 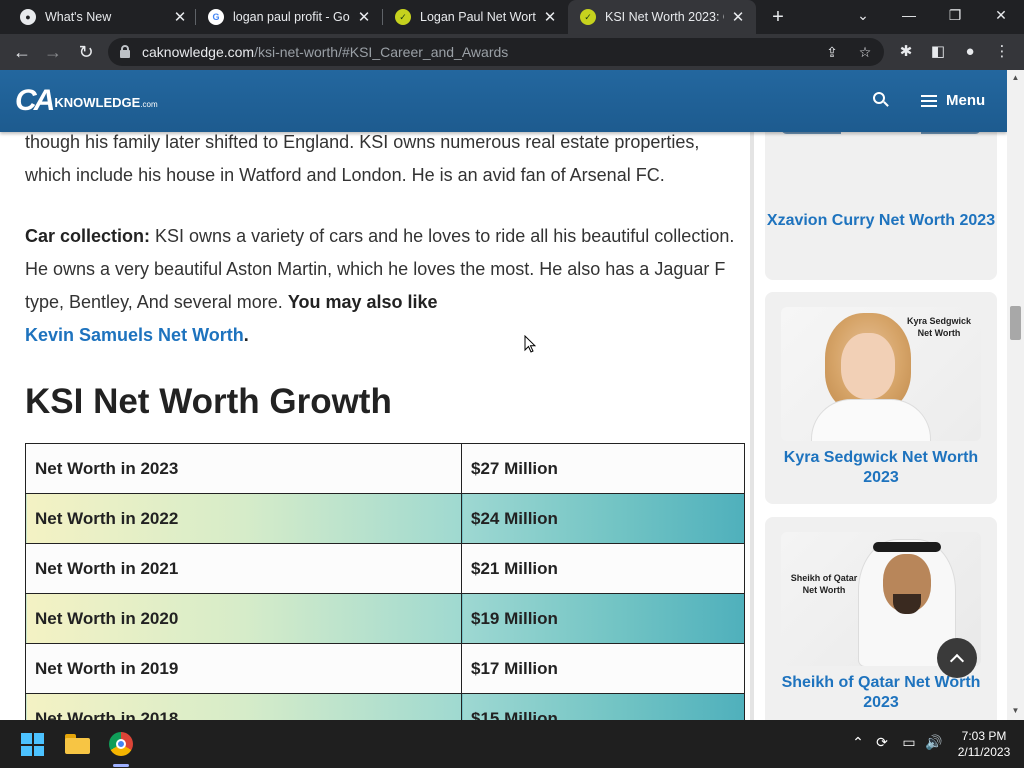 I want to click on table-cell-year: Net Worth in 2018, so click(x=243, y=706).